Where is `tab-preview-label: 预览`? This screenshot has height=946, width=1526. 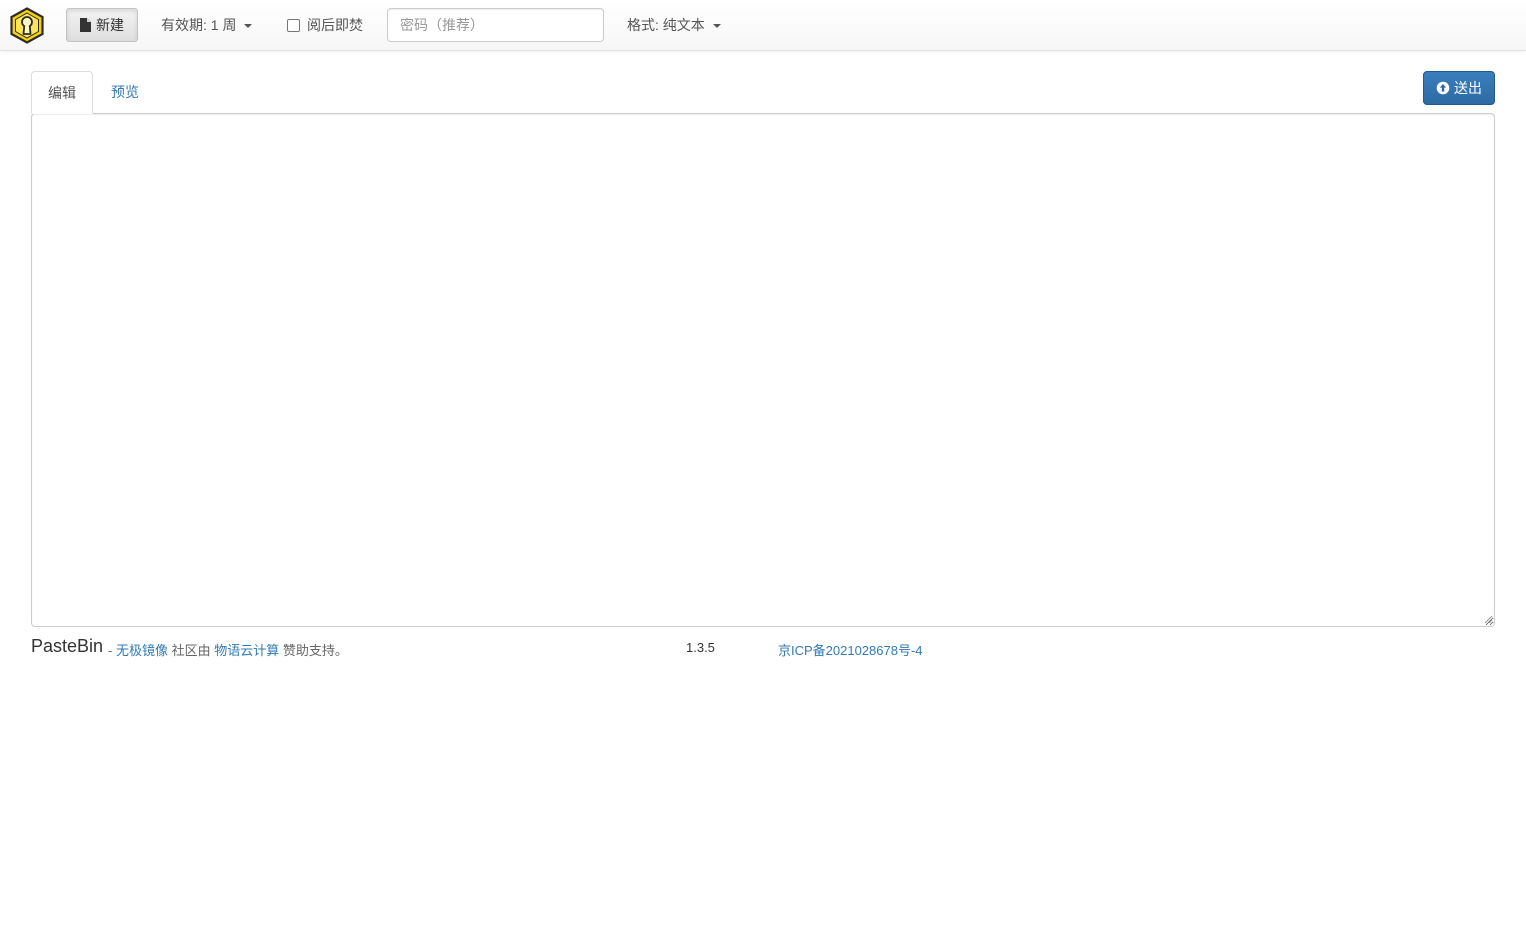 tab-preview-label: 预览 is located at coordinates (125, 92).